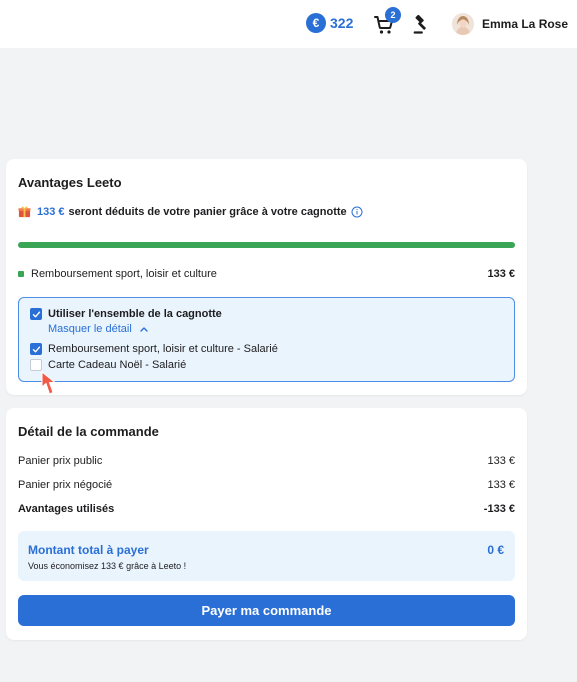 This screenshot has height=682, width=577. What do you see at coordinates (421, 25) in the screenshot?
I see `auction-gavel-icon` at bounding box center [421, 25].